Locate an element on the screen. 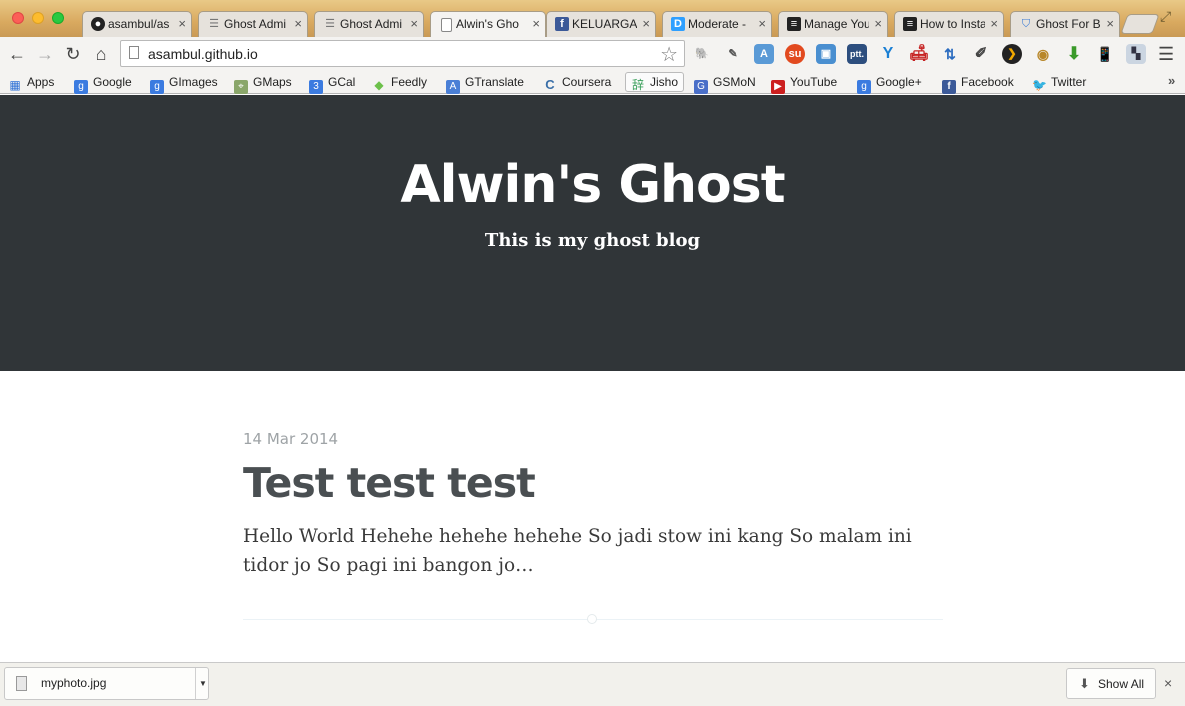  tab-title: Alwin's Gho is located at coordinates (487, 24).